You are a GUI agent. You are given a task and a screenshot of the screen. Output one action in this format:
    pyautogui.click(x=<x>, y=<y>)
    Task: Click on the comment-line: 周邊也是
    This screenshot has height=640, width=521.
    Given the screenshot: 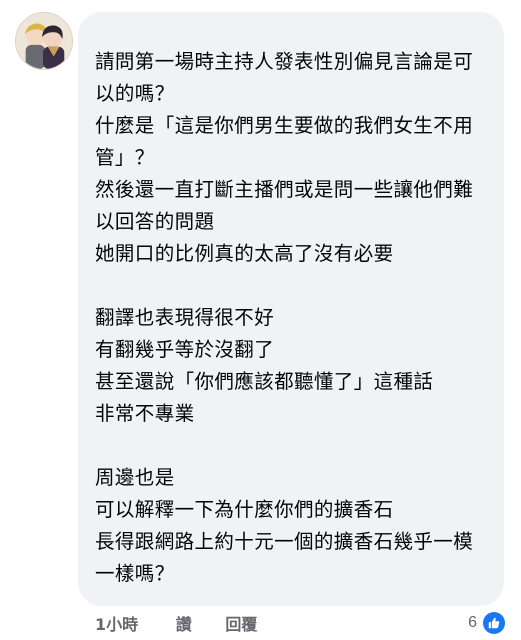 What is the action you would take?
    pyautogui.click(x=135, y=477)
    